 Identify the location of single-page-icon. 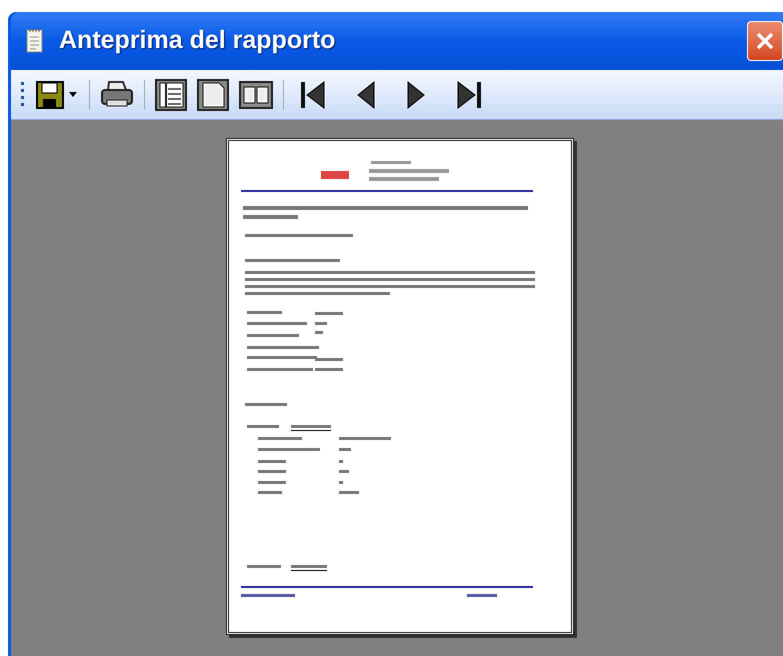
(213, 94).